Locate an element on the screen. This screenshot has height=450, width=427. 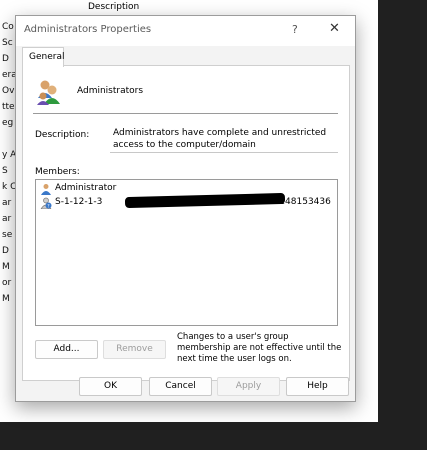
member-sid: ? S-1-12-1-3 -2248153436 is located at coordinates (184, 201).